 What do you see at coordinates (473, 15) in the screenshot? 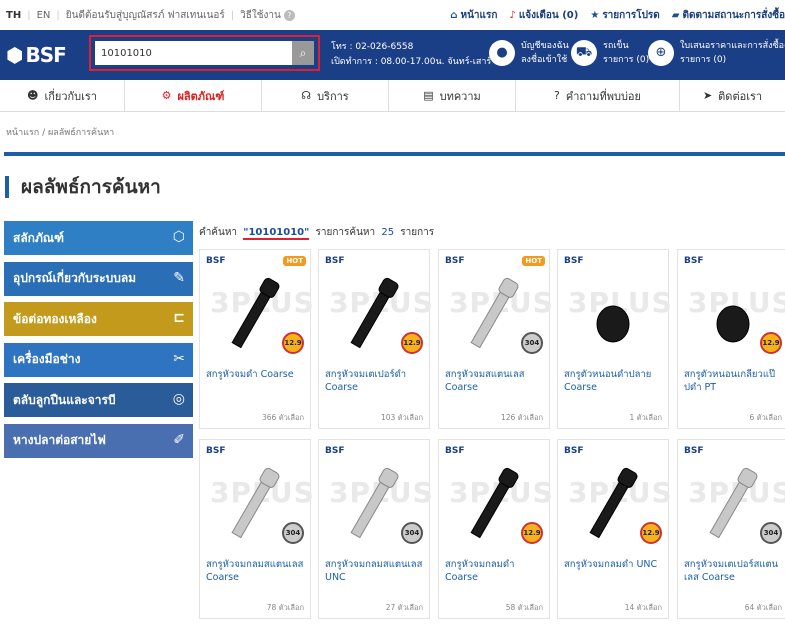
I see `home-link: ⌂ หน้าแรก` at bounding box center [473, 15].